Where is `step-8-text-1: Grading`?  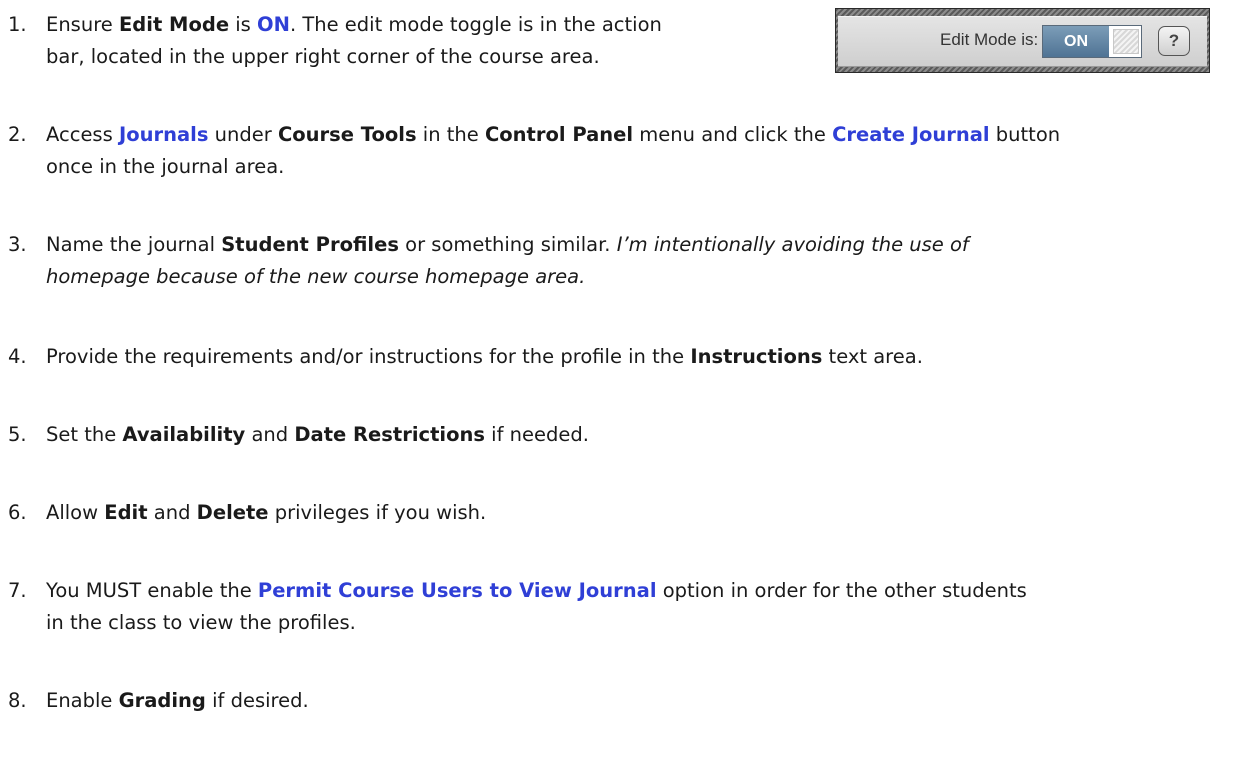
step-8-text-1: Grading is located at coordinates (162, 700).